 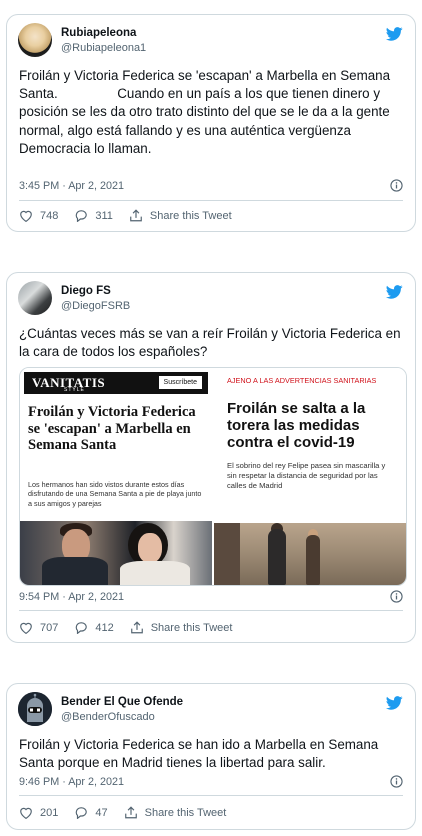 I want to click on timestamp: 9:46 PM · Apr 2, 2021, so click(x=71, y=782).